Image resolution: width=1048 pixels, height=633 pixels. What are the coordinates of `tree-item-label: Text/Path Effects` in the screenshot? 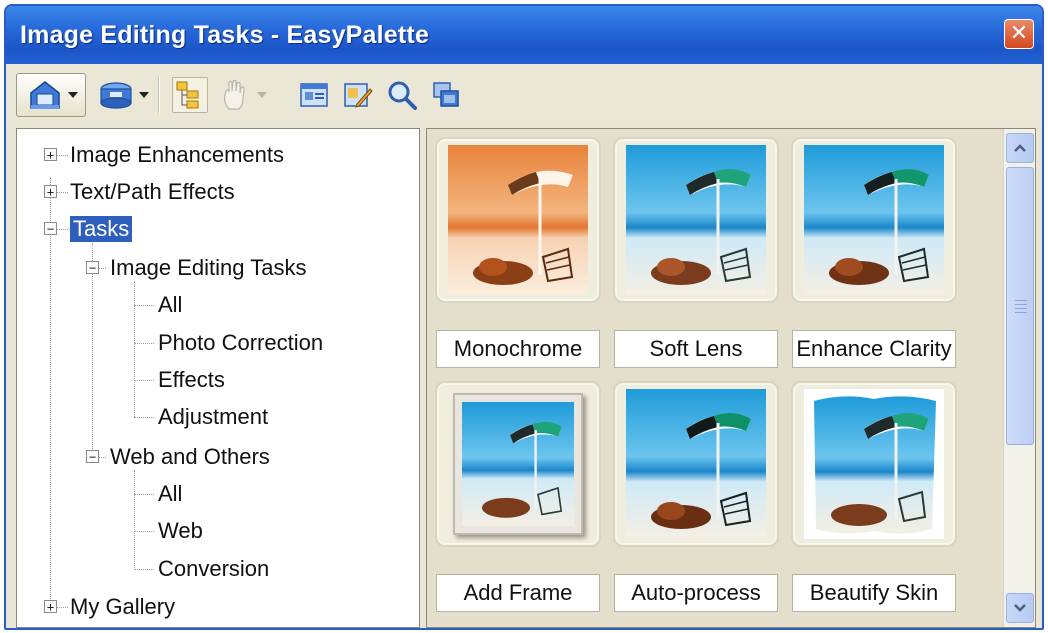 It's located at (152, 191).